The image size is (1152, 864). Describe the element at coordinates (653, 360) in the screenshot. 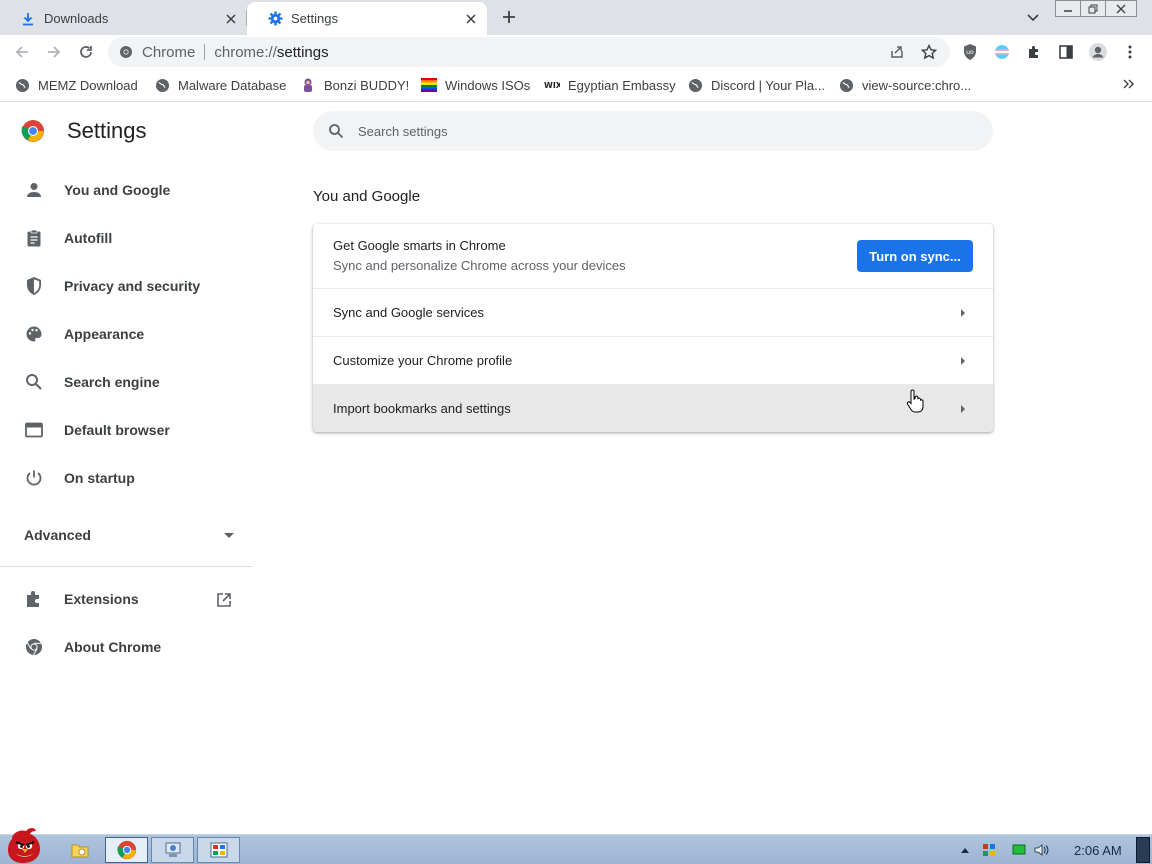

I see `row-customize-profile: Customize your Chrome profile` at that location.